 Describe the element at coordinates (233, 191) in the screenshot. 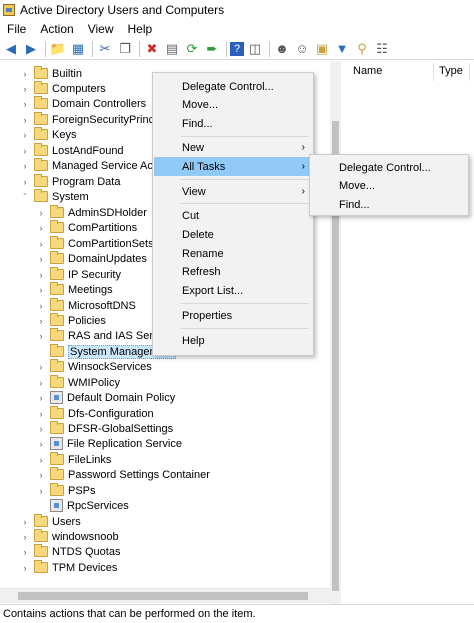

I see `menu-item-view: View ›` at that location.